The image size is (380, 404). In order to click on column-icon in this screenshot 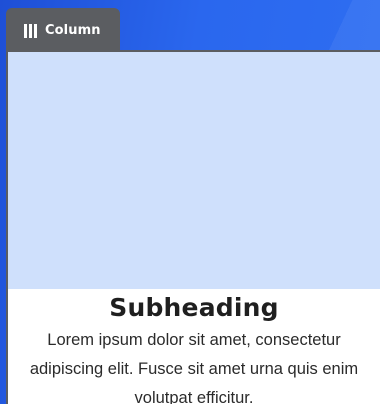, I will do `click(30, 31)`.